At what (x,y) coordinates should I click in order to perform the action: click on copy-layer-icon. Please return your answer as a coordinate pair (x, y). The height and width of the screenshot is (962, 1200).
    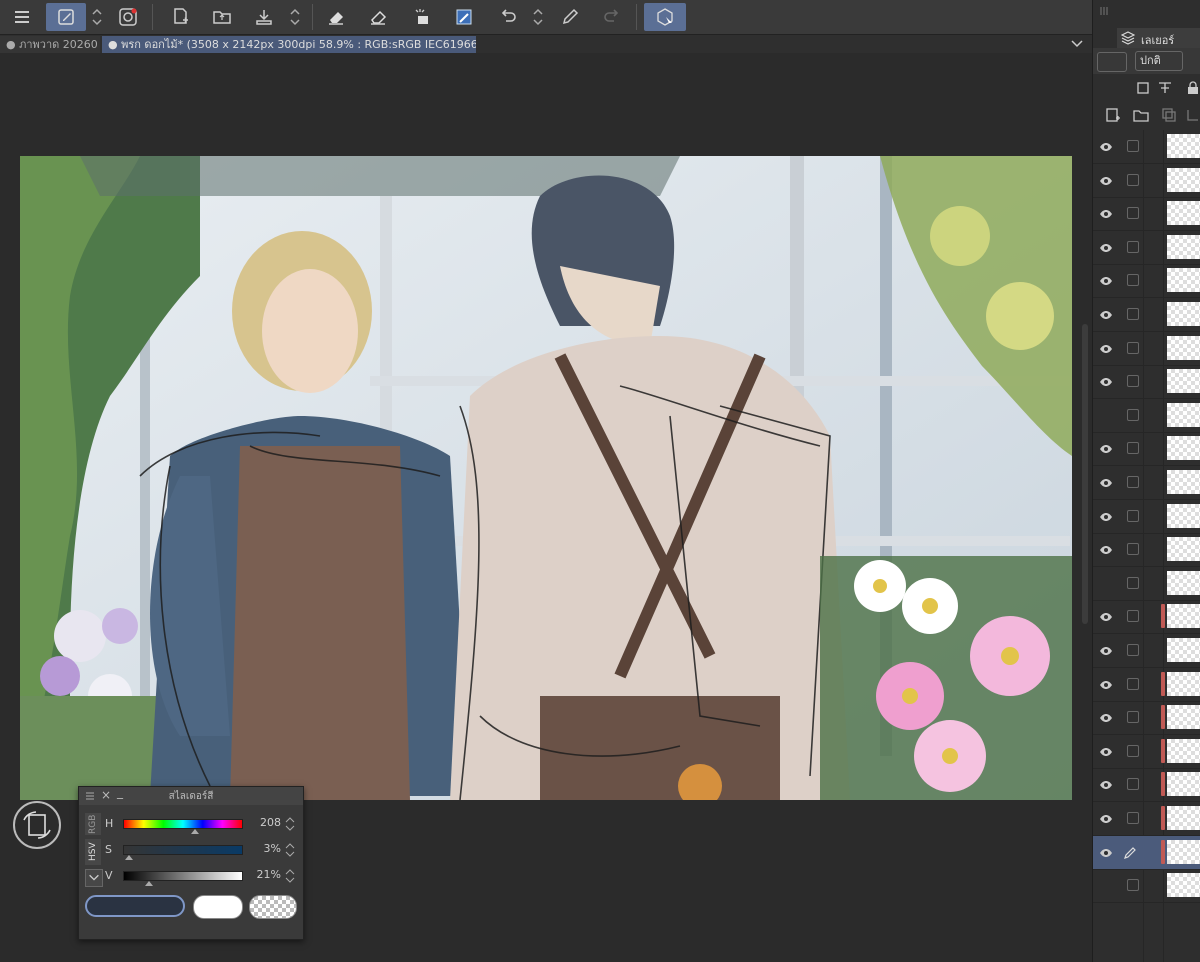
    Looking at the image, I should click on (1169, 115).